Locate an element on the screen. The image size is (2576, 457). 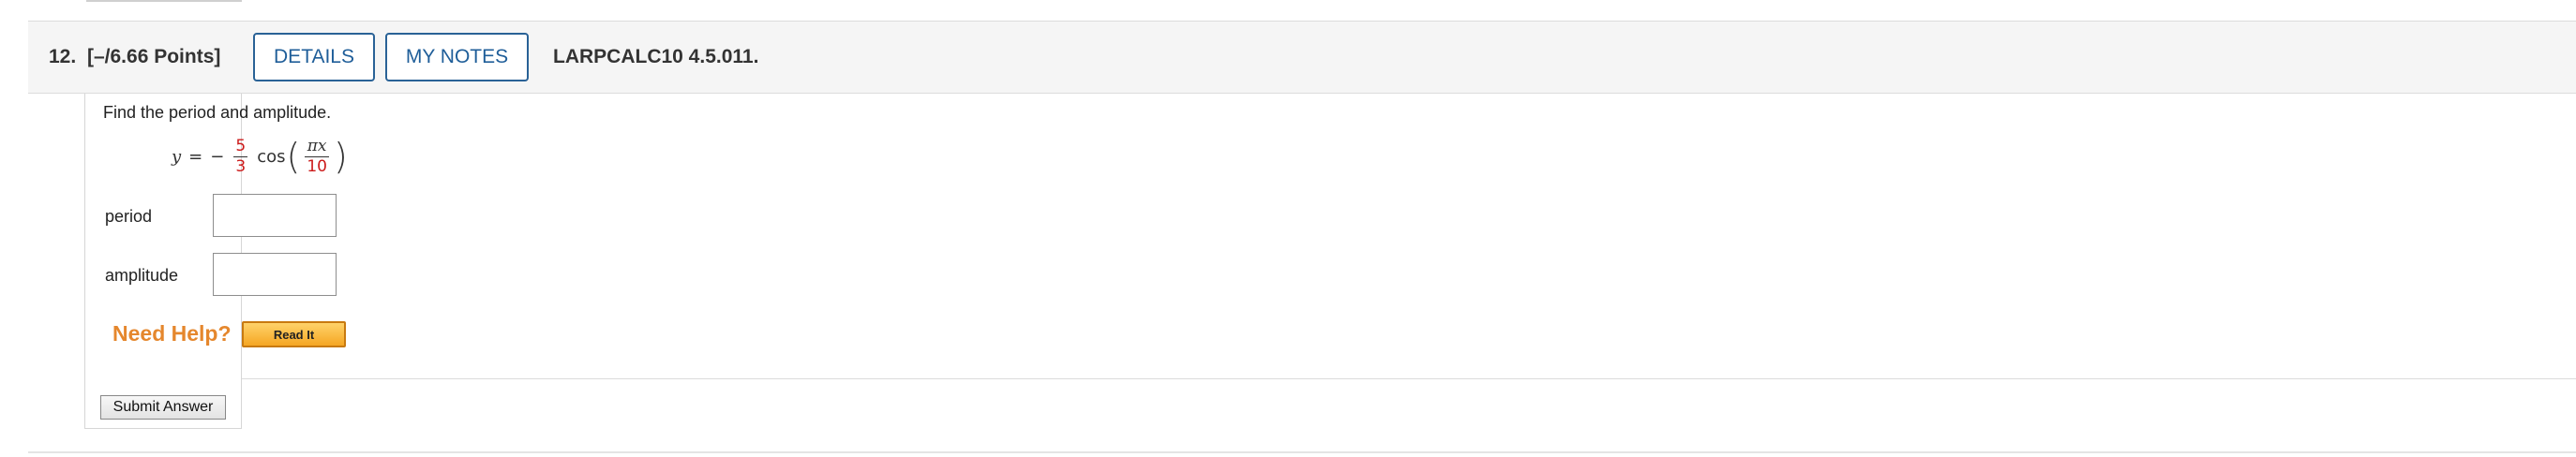
need-help-label: Need Help? is located at coordinates (172, 334).